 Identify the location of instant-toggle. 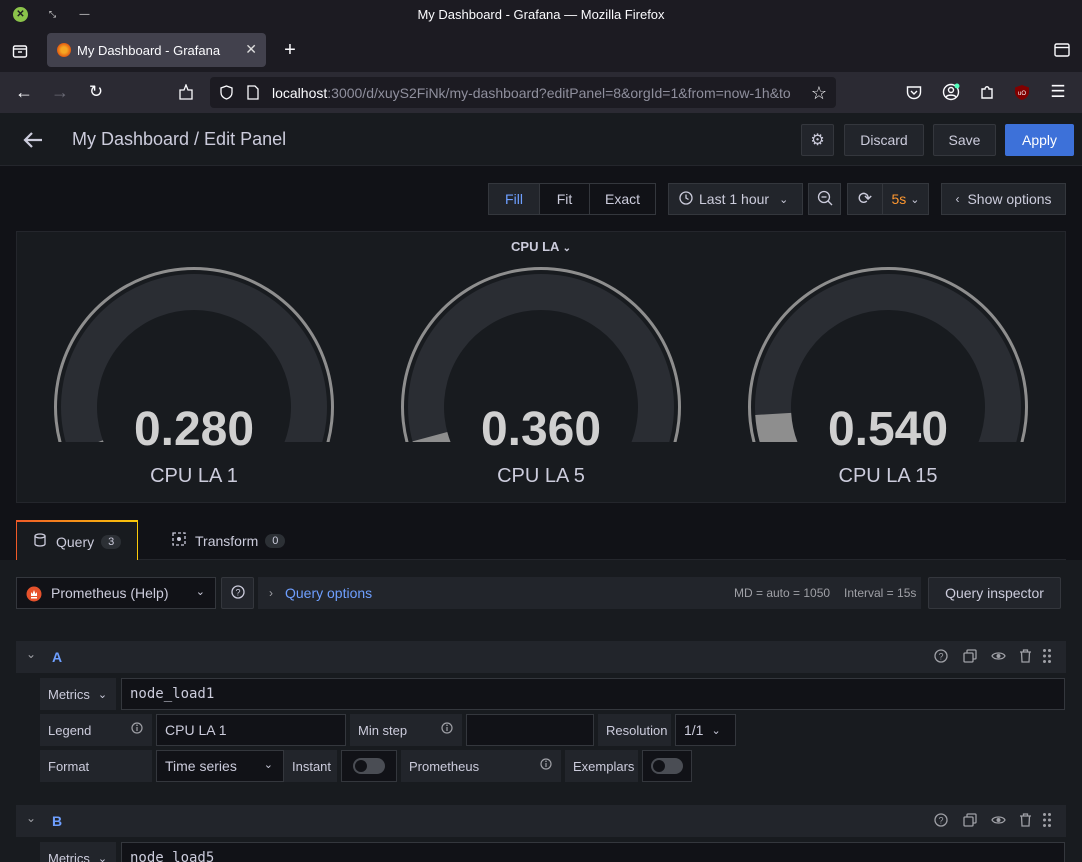
(369, 766).